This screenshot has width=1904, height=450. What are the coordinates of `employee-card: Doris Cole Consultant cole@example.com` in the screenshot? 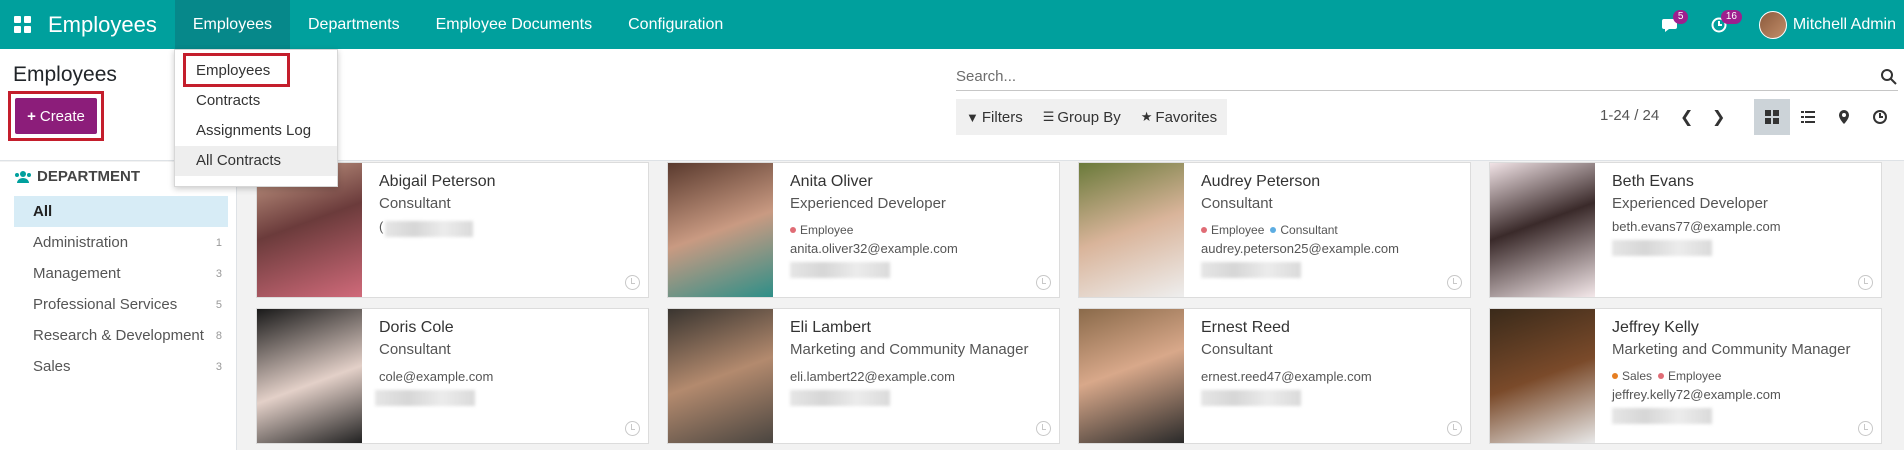 It's located at (452, 376).